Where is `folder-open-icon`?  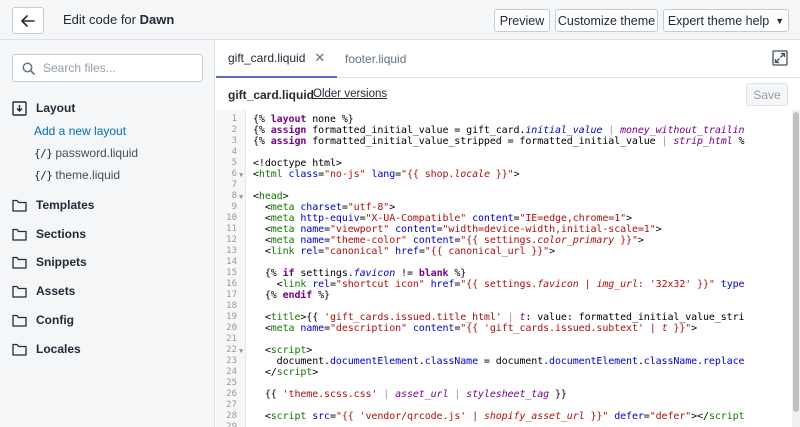
folder-open-icon is located at coordinates (19, 108).